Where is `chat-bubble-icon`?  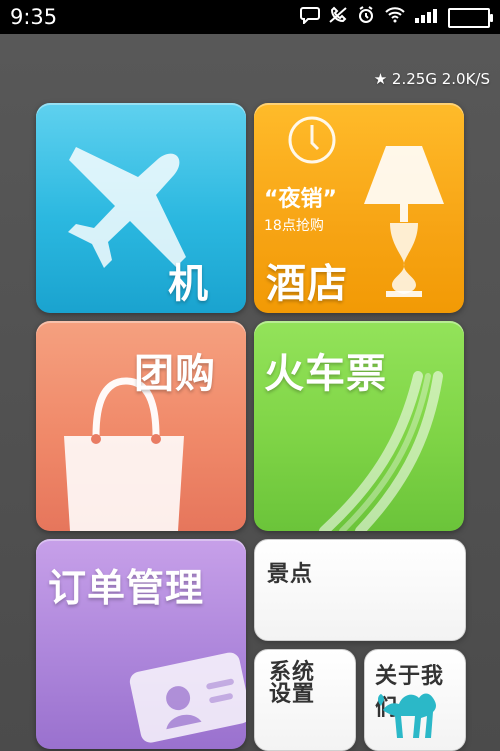
chat-bubble-icon is located at coordinates (310, 17).